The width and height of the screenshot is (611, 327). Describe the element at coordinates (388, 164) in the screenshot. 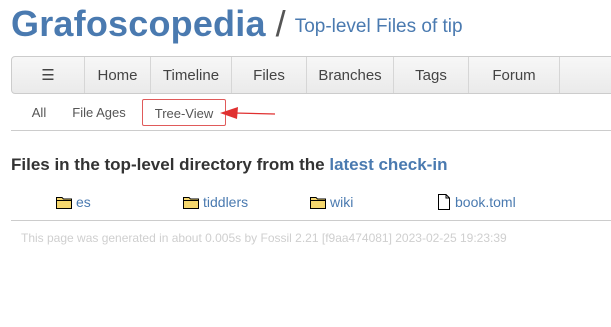

I see `latest-checkin-link: latest check-in` at that location.